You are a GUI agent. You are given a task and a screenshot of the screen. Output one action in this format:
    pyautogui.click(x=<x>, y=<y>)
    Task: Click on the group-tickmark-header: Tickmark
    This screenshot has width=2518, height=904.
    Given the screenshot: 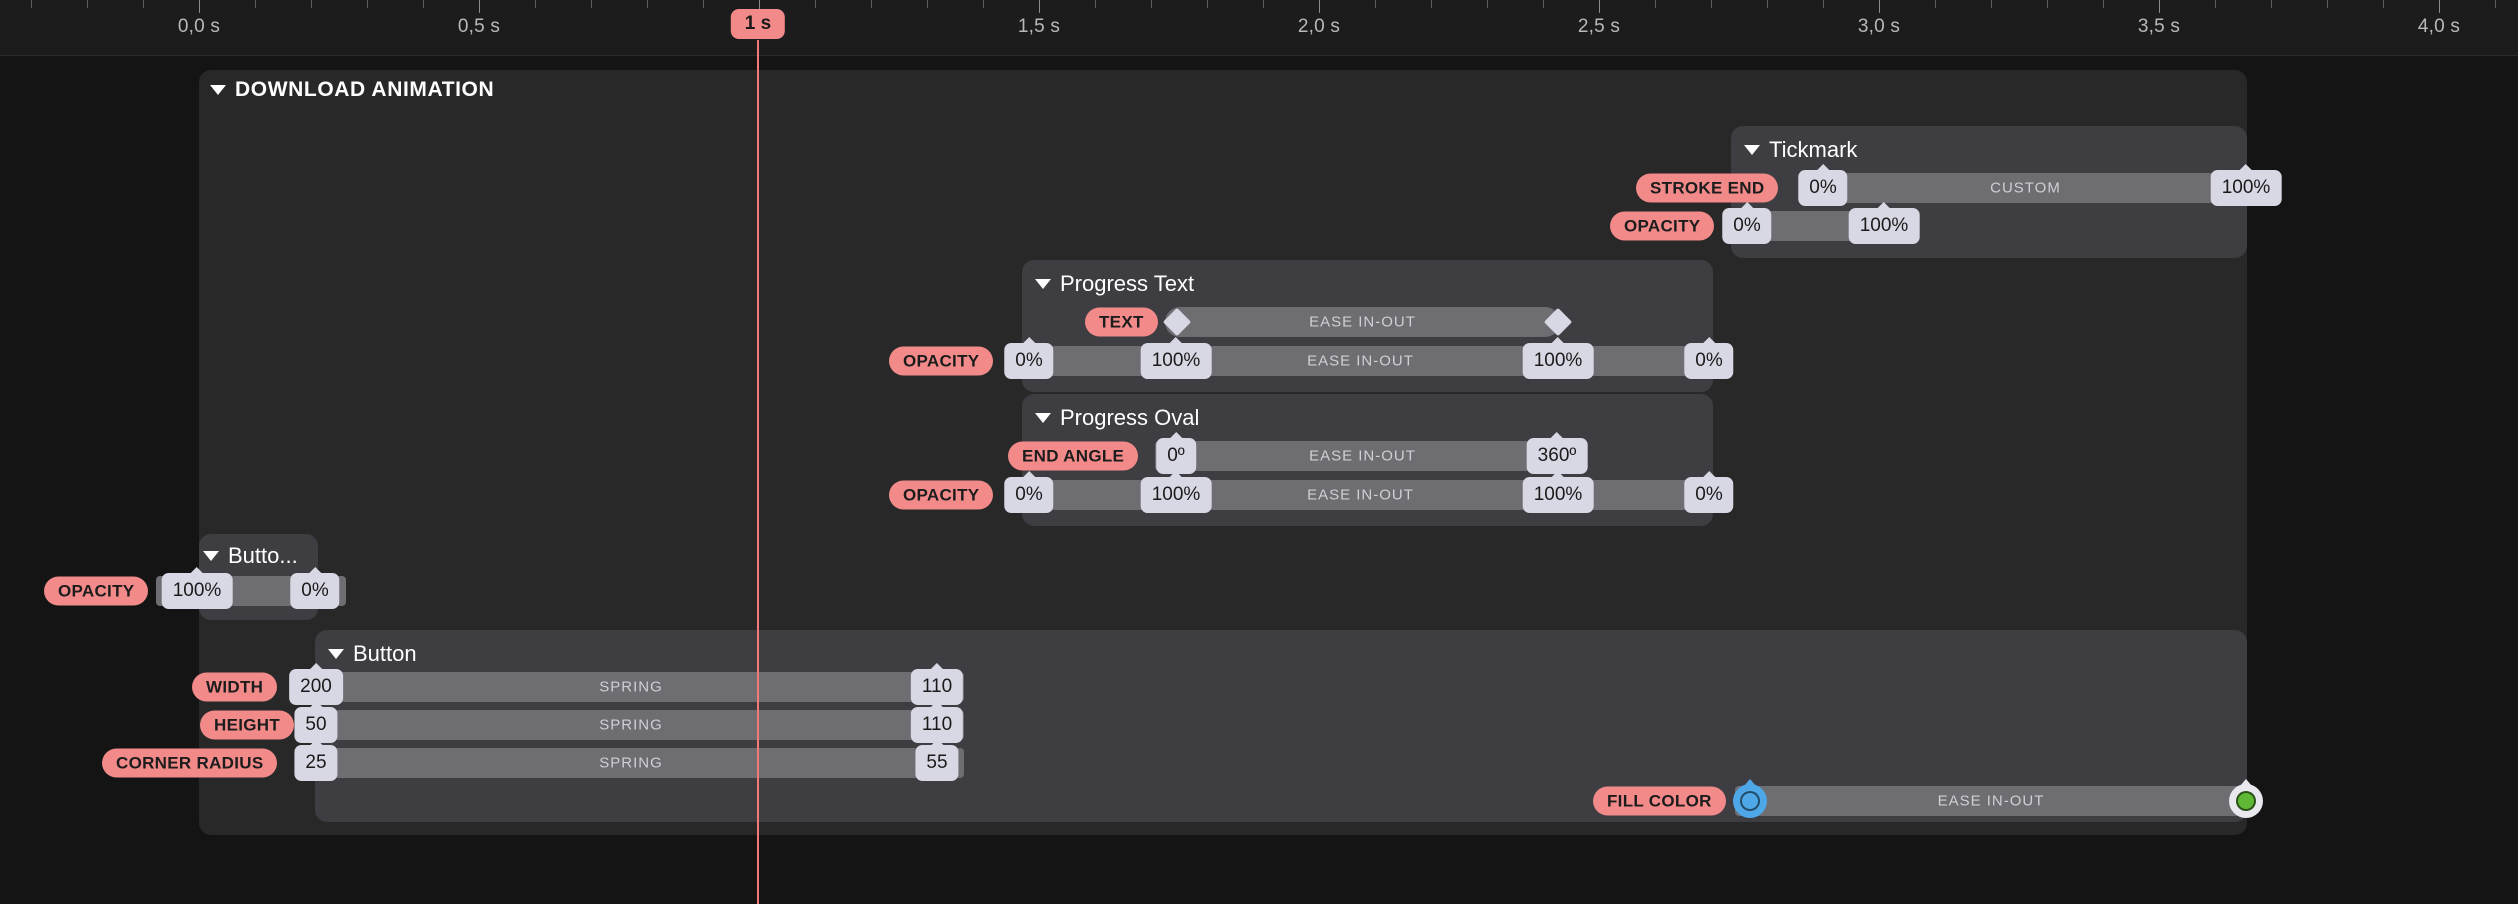 What is the action you would take?
    pyautogui.click(x=1800, y=150)
    